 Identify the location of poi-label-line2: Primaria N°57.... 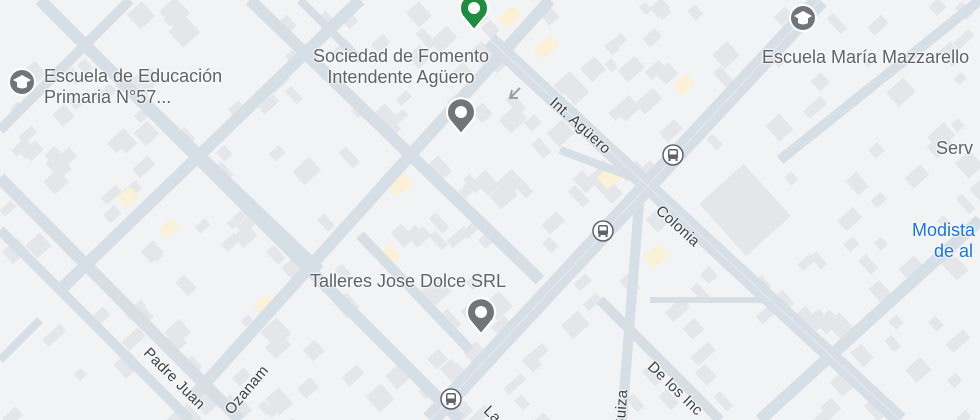
(108, 97).